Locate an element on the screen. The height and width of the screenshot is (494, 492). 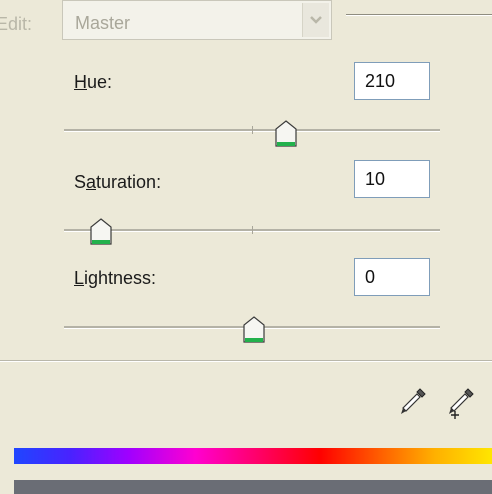
hue-input: 210 is located at coordinates (392, 81).